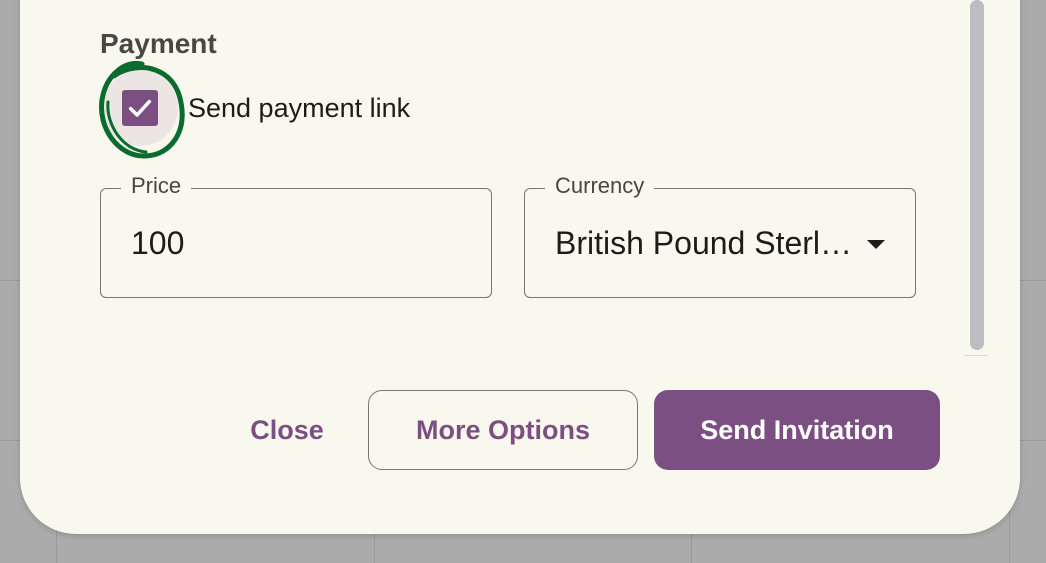 This screenshot has width=1046, height=563. I want to click on checkmark-icon, so click(140, 108).